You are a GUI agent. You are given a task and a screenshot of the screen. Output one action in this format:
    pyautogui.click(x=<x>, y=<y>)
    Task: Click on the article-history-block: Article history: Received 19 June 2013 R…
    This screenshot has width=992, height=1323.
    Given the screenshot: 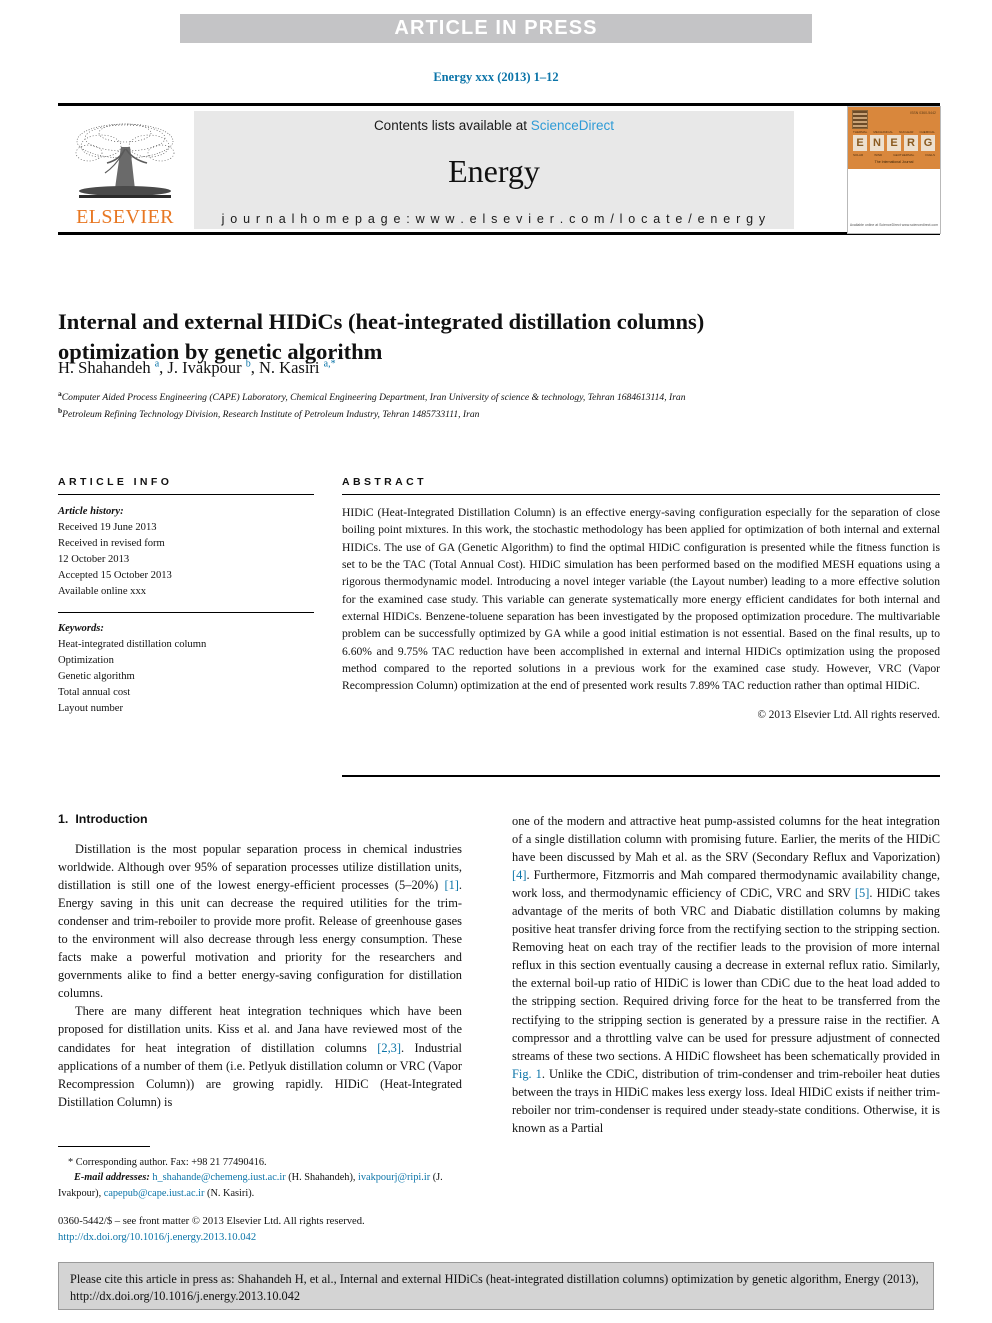 What is the action you would take?
    pyautogui.click(x=186, y=552)
    